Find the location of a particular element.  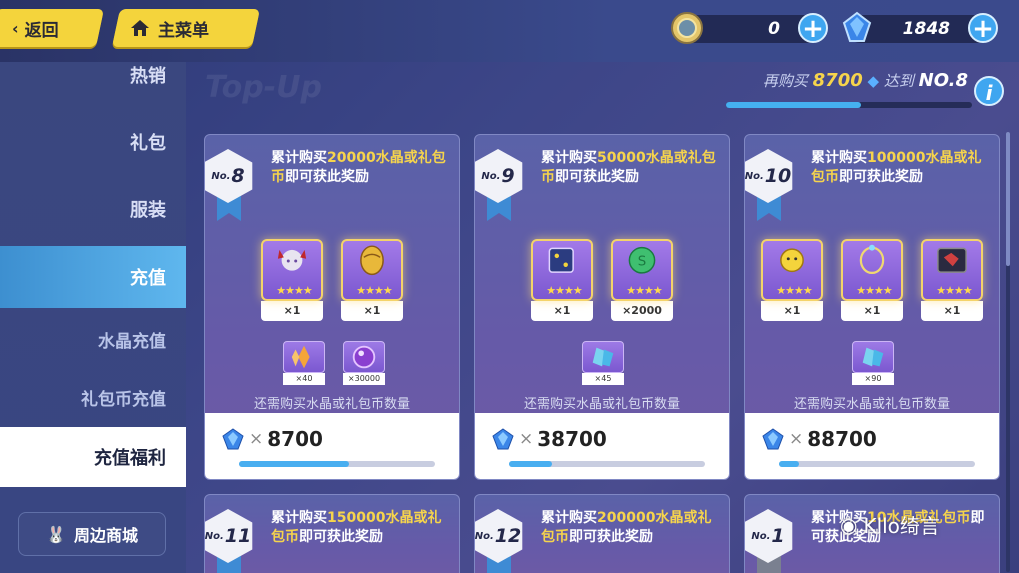

remaining-amount: 88700 is located at coordinates (842, 439).